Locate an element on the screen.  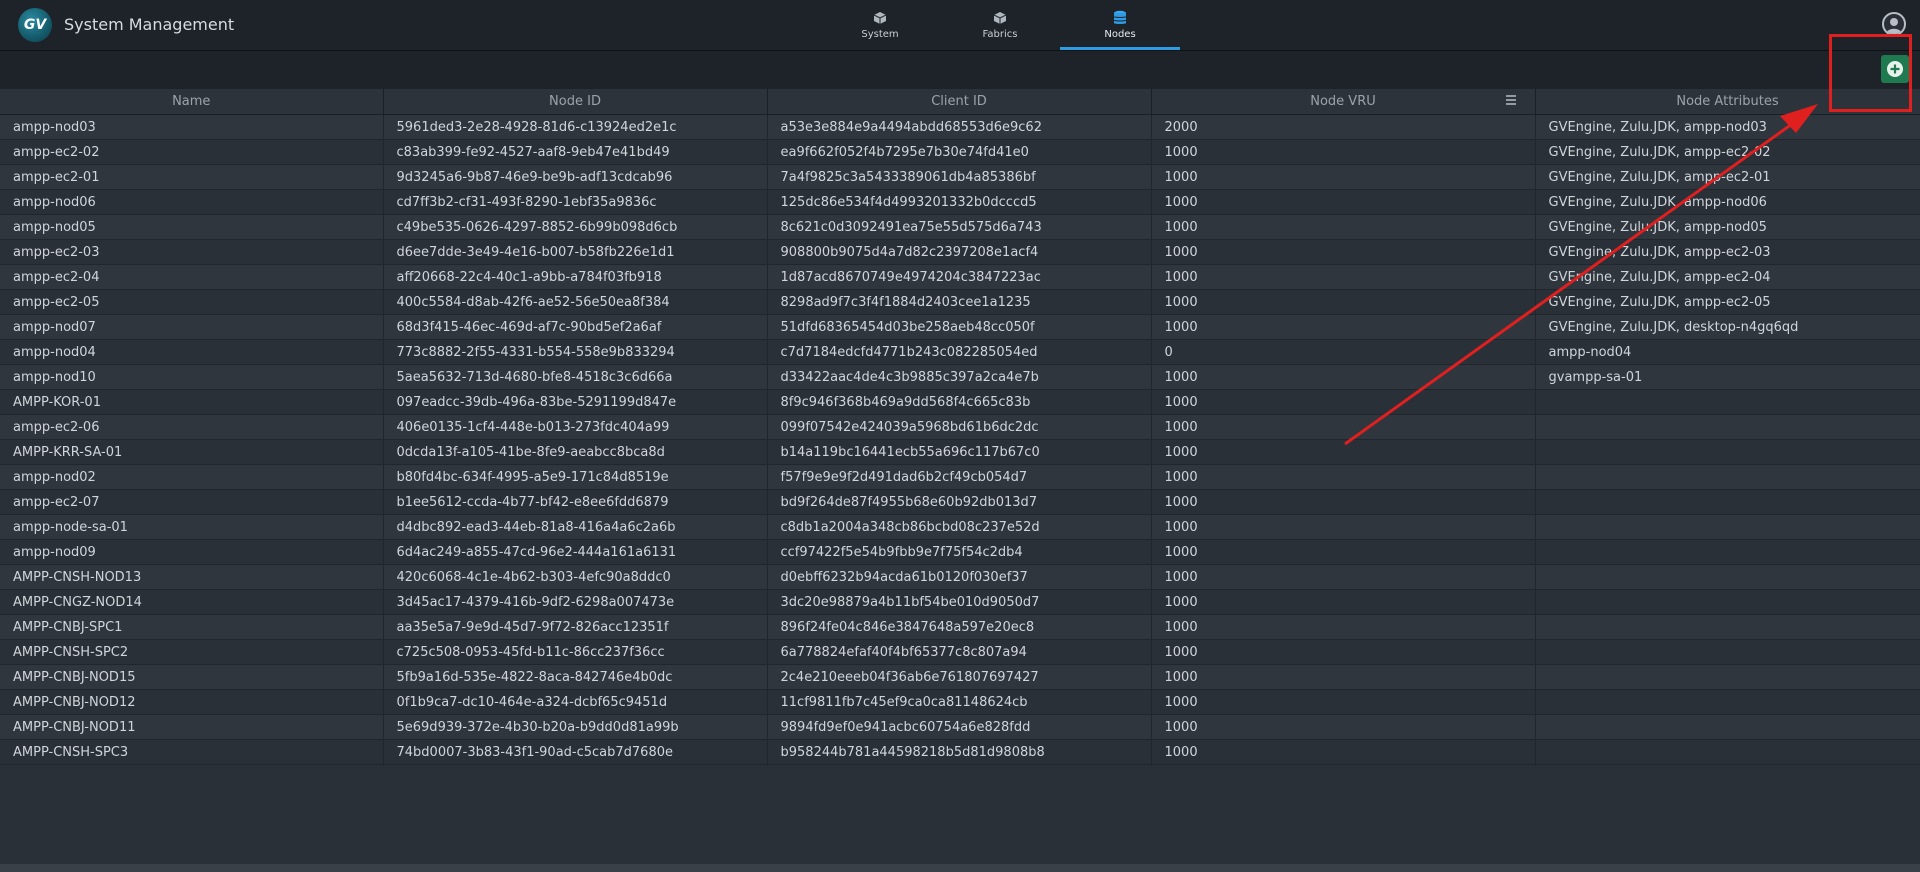
cell-client-id: 1d87acd8670749e4974204c3847223ac is located at coordinates (959, 277).